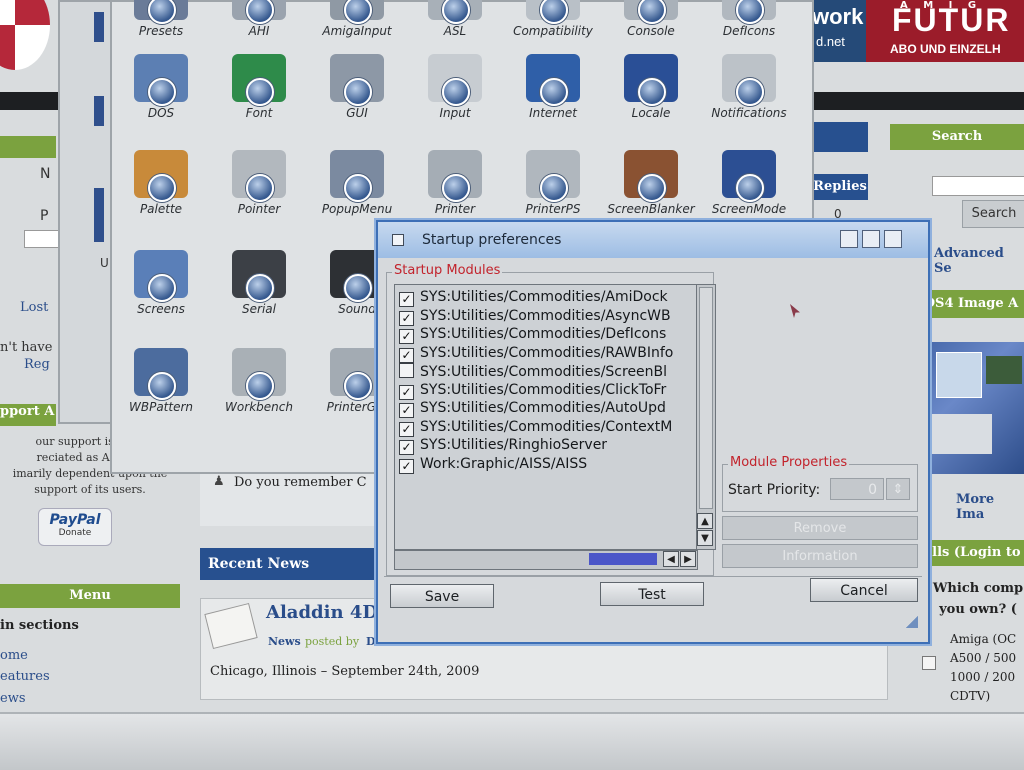 The width and height of the screenshot is (1024, 770). I want to click on prefs-icon-dos: DOS, so click(161, 87).